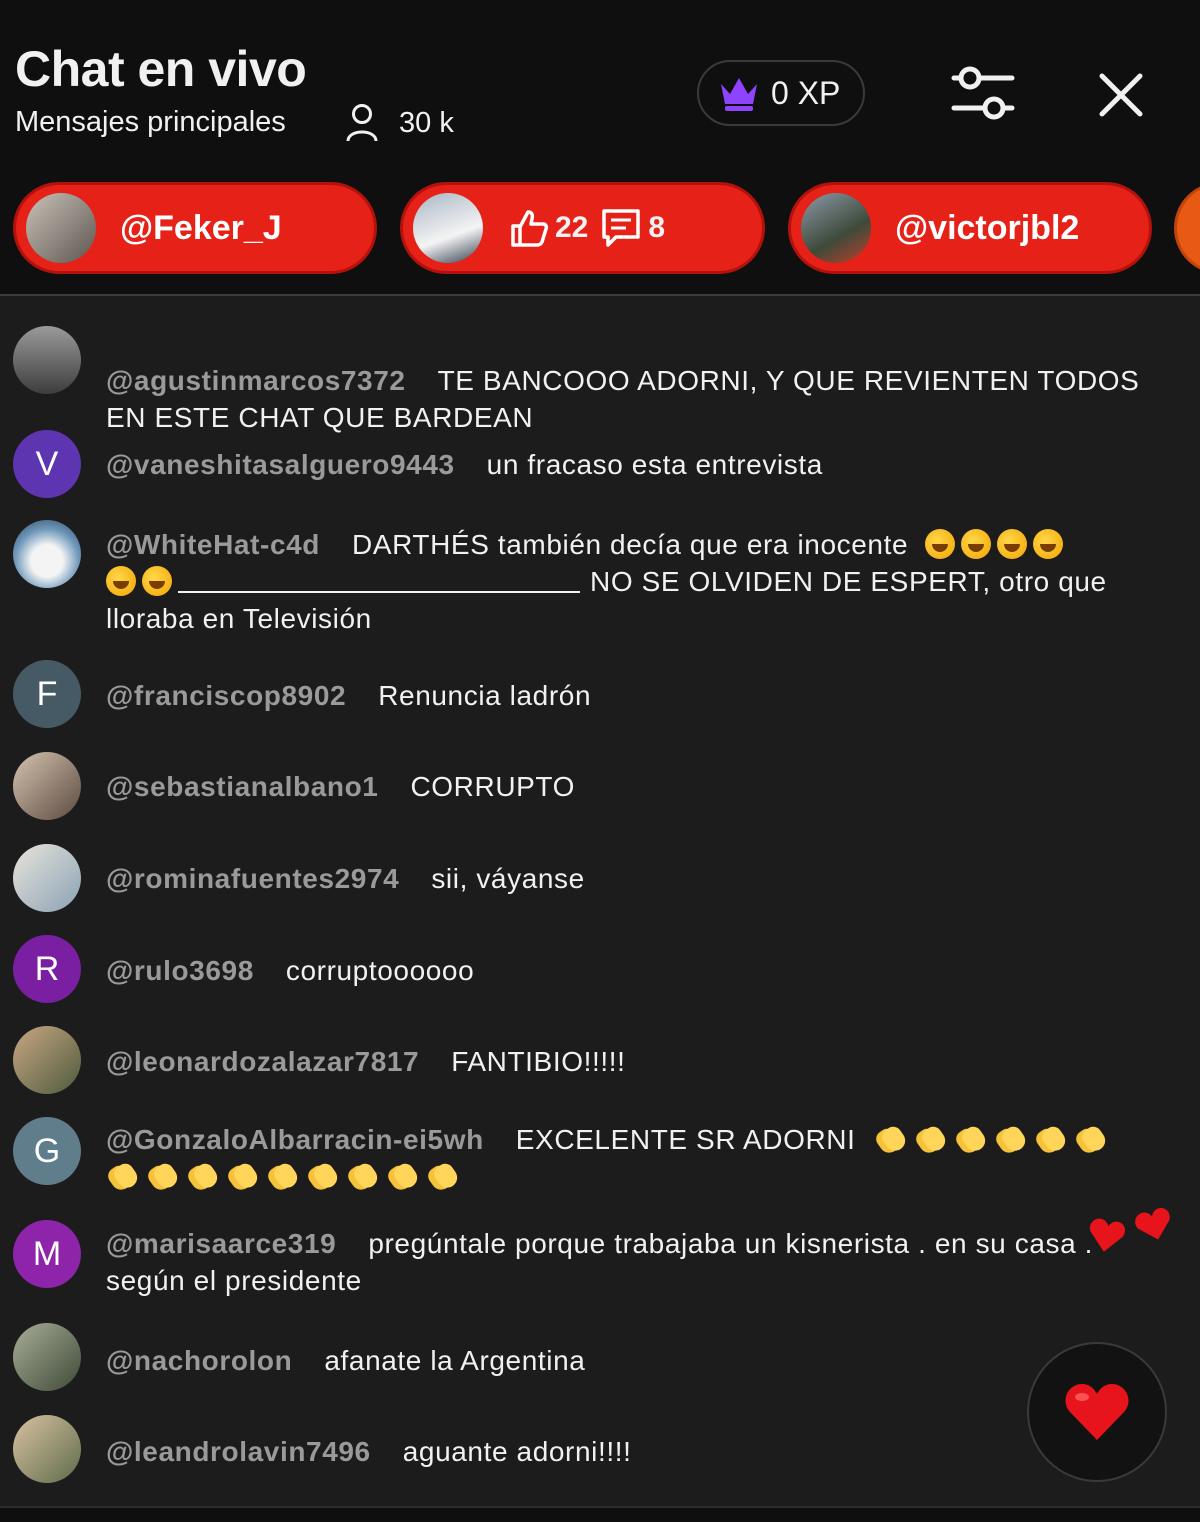 This screenshot has width=1200, height=1522. Describe the element at coordinates (739, 94) in the screenshot. I see `crown-icon` at that location.